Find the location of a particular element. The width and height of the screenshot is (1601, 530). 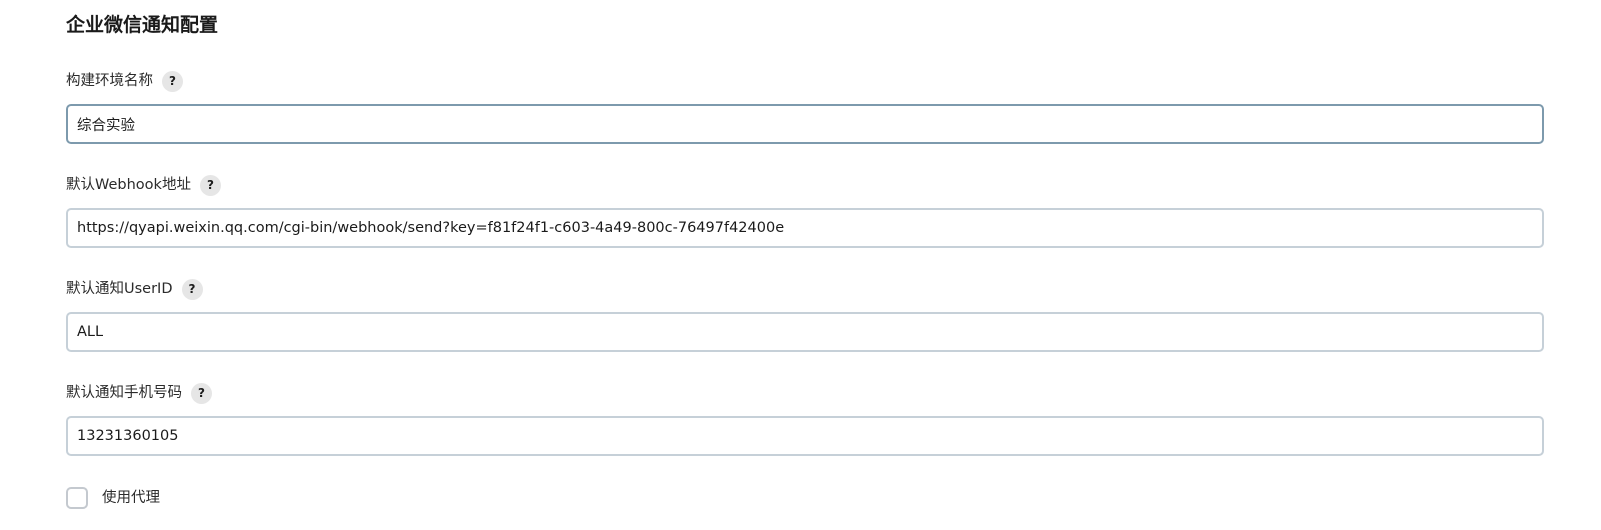

field-default-phone: 默认通知手机号码 ? is located at coordinates (805, 418).